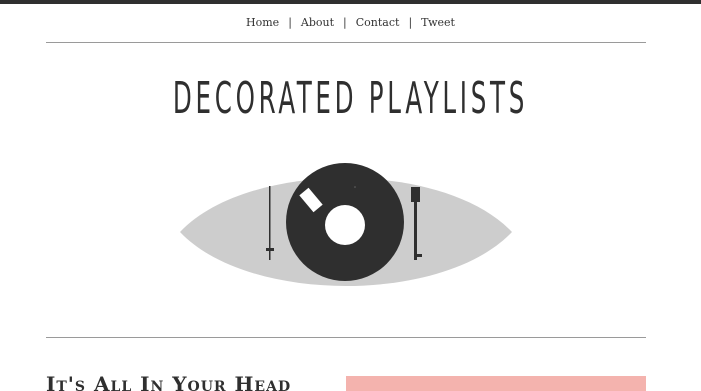 This screenshot has height=391, width=701. What do you see at coordinates (350, 99) in the screenshot?
I see `site-title: DECORATED PLAYLISTS` at bounding box center [350, 99].